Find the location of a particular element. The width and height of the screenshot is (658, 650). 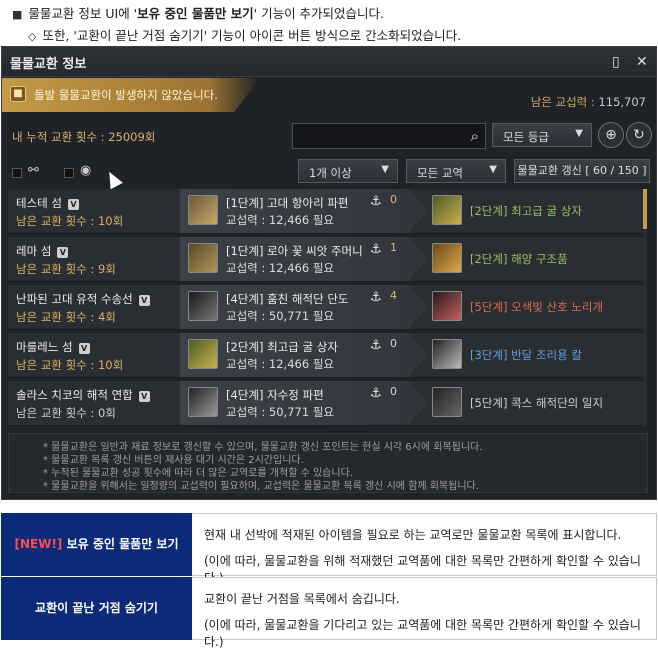

feature-name: 교환이 끝난 거점 숨기기 is located at coordinates (96, 608).